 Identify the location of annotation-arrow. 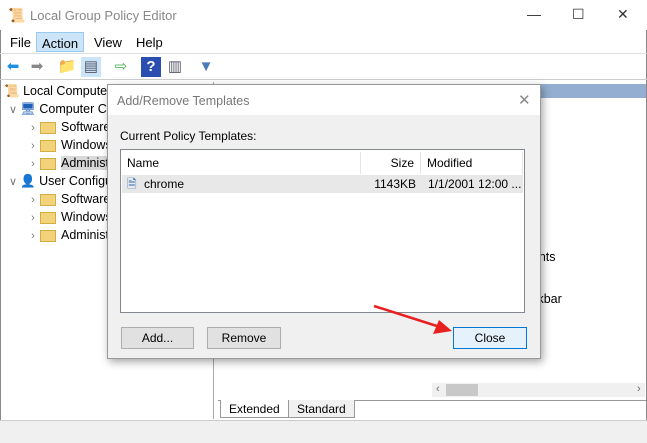
(412, 319).